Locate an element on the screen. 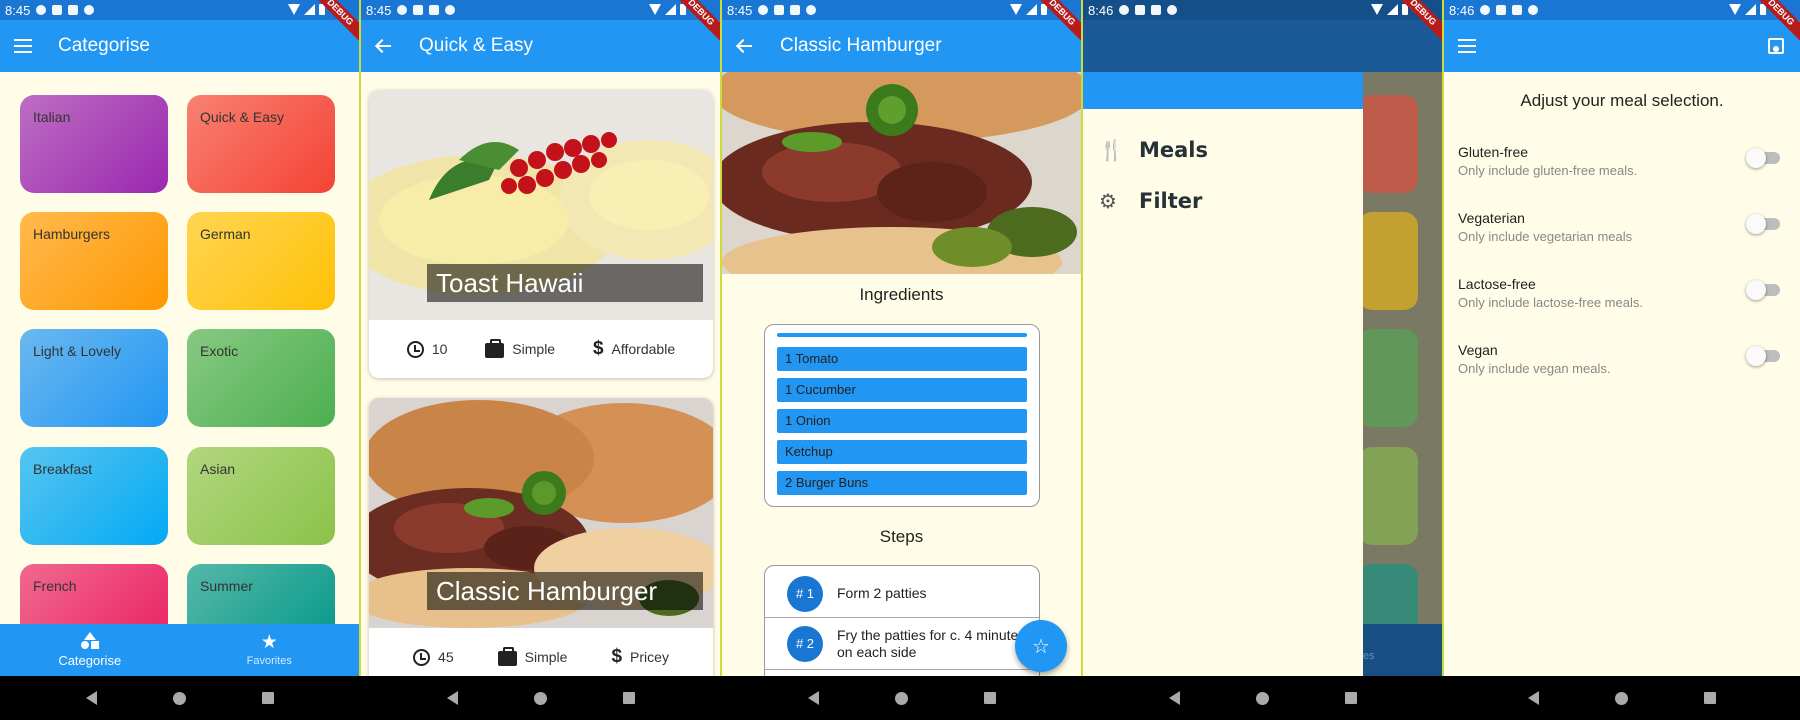 Image resolution: width=1800 pixels, height=720 pixels. meal-card: Toast Hawaii 10 Simple $ Affordable is located at coordinates (541, 234).